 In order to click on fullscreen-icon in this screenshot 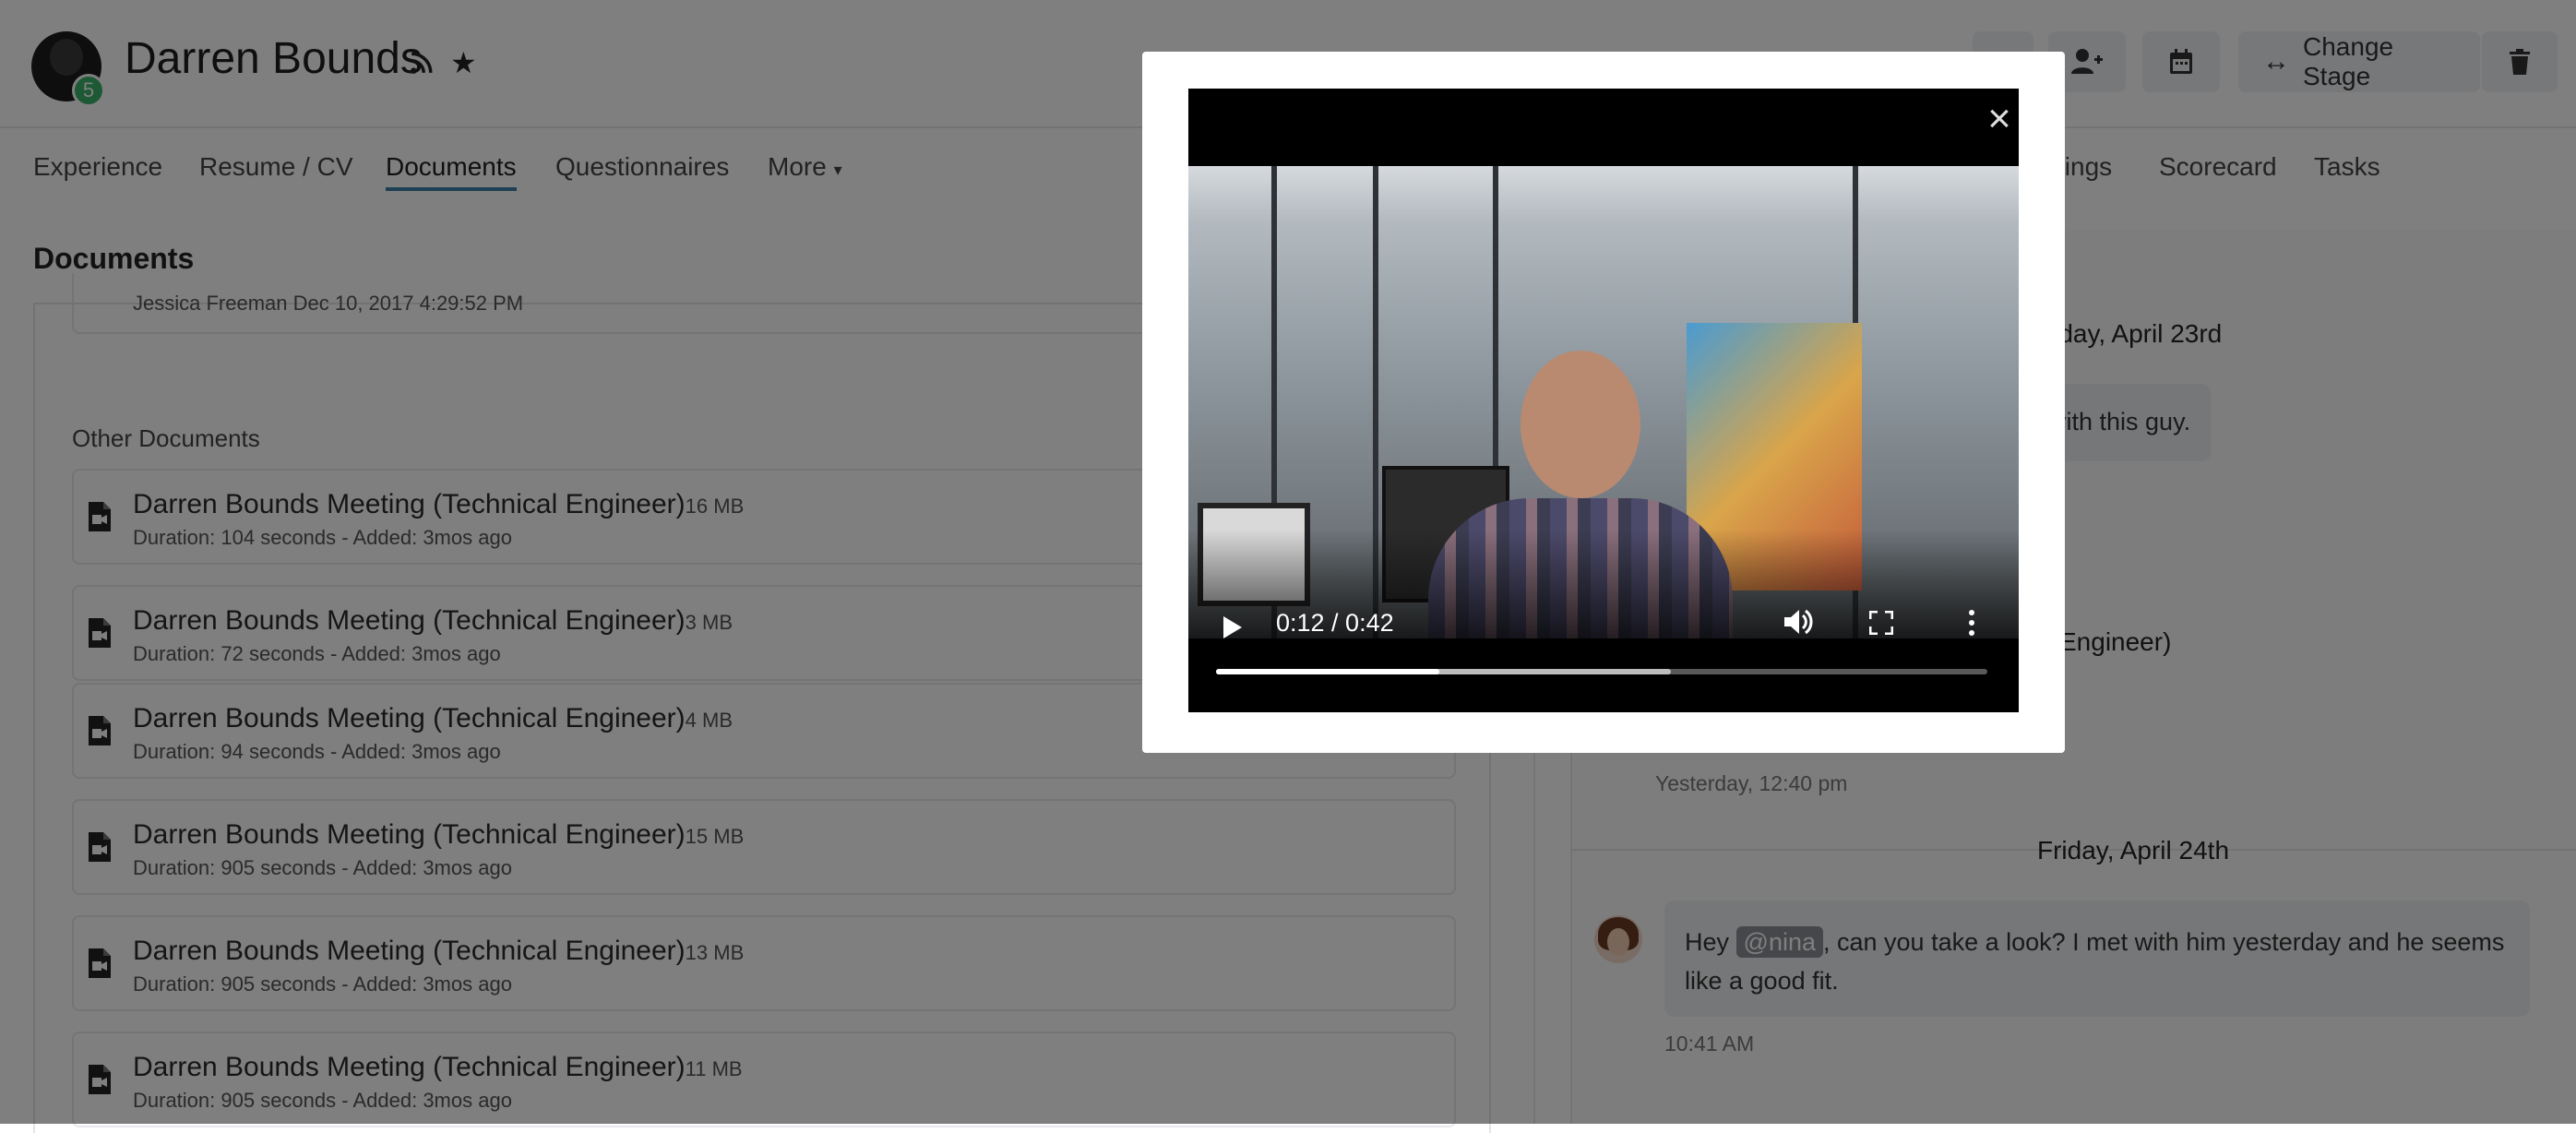, I will do `click(1881, 623)`.